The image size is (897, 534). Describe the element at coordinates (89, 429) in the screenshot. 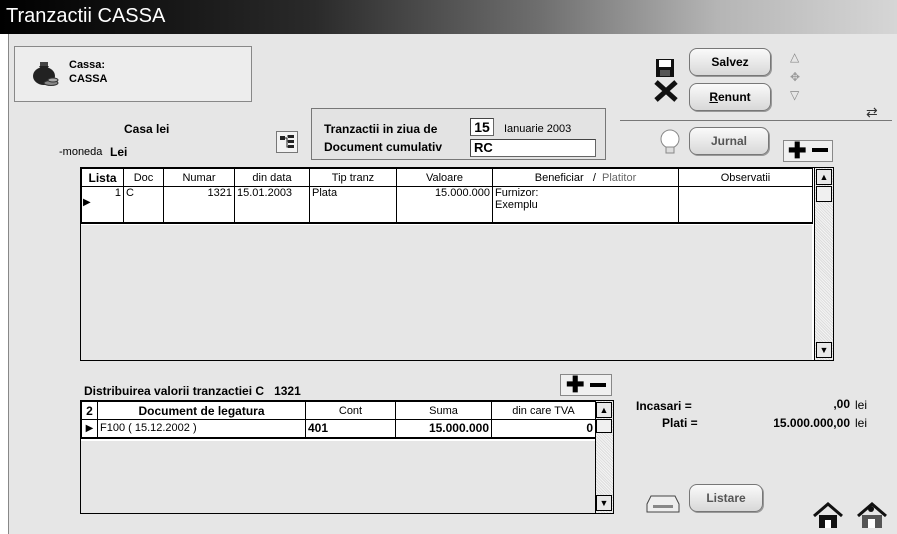

I see `distrib-row-selector-icon: ▶` at that location.